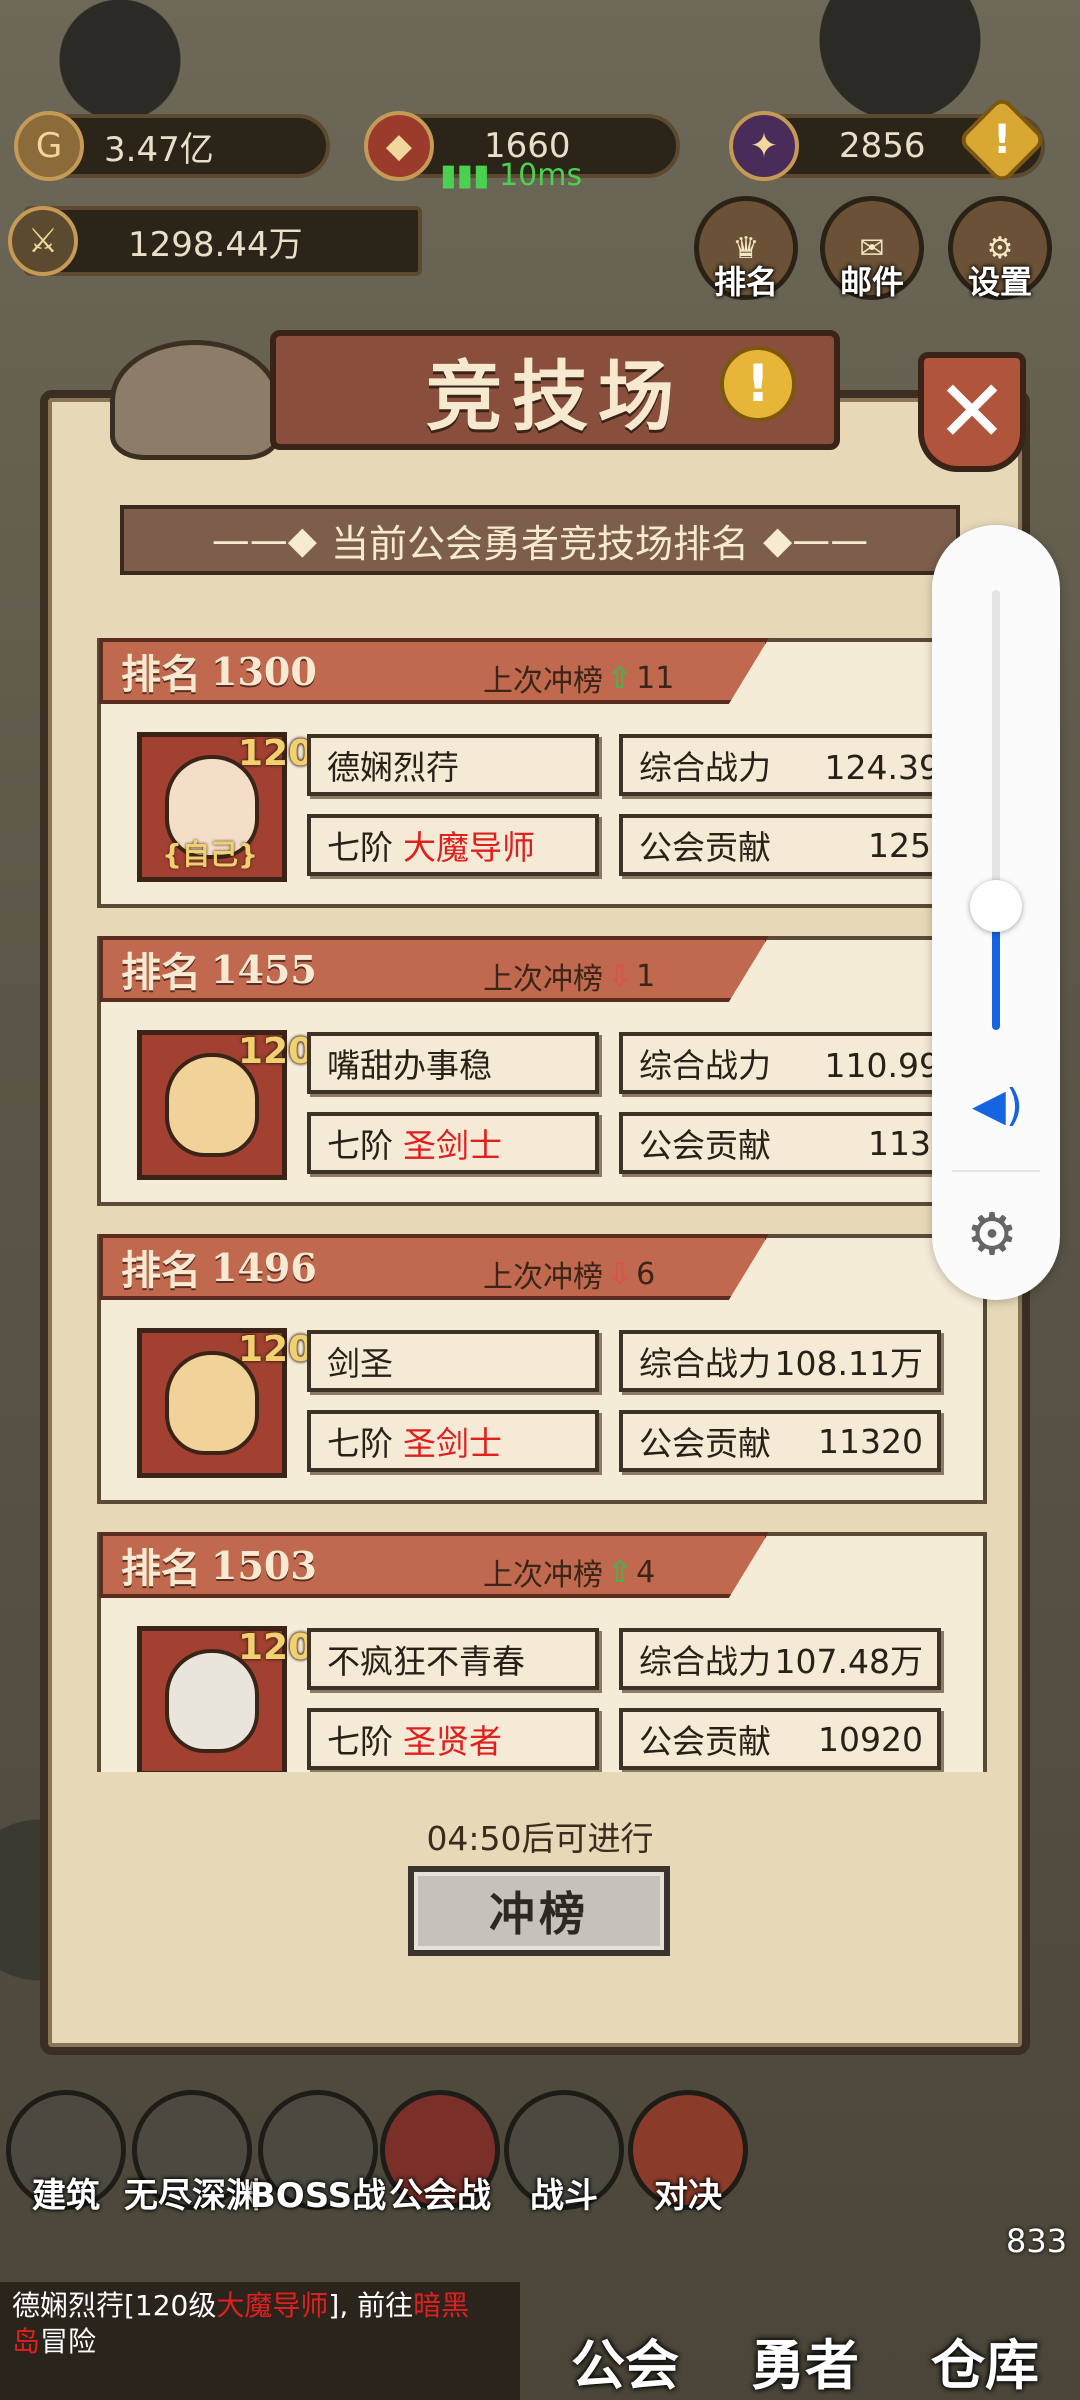 The height and width of the screenshot is (2400, 1080). I want to click on rank-ribbon: 排名 1300 上次冲榜 ⇧ 11, so click(434, 671).